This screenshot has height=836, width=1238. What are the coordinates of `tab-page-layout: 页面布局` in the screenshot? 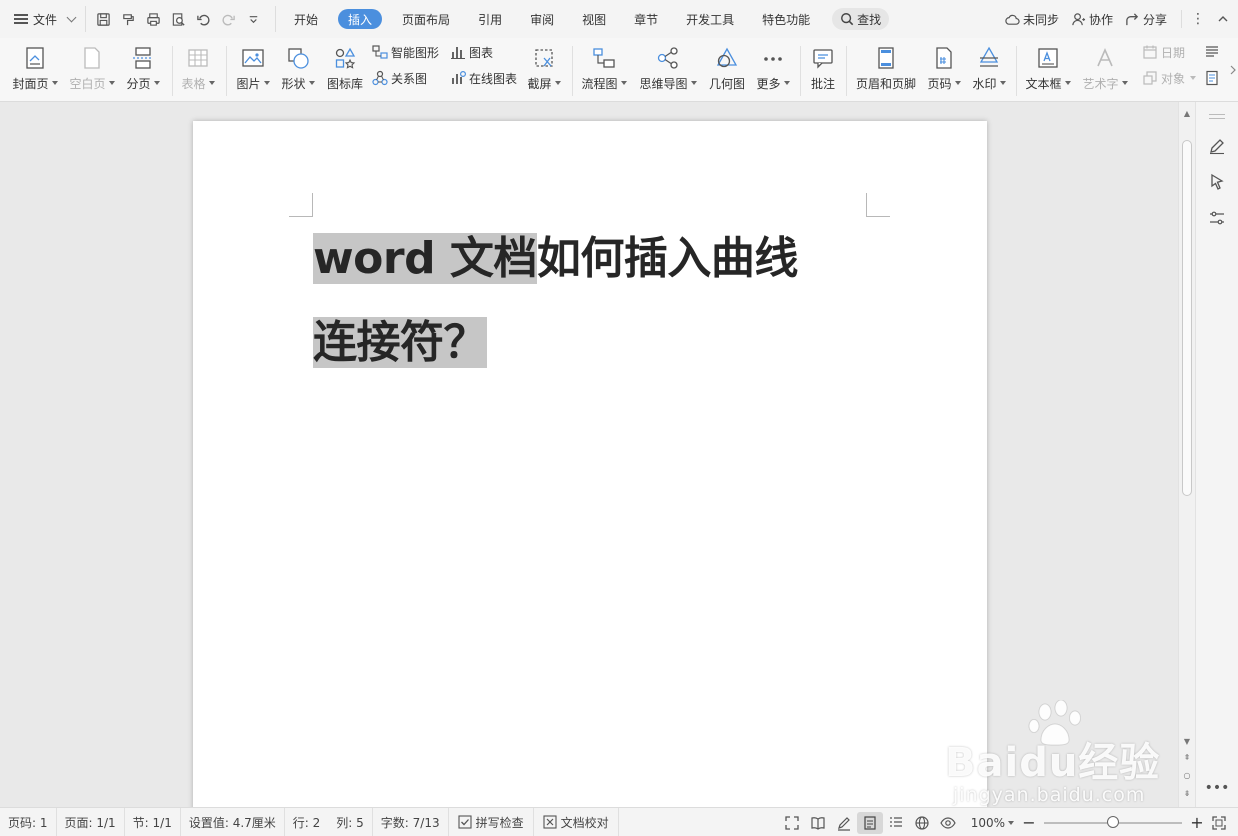 It's located at (426, 19).